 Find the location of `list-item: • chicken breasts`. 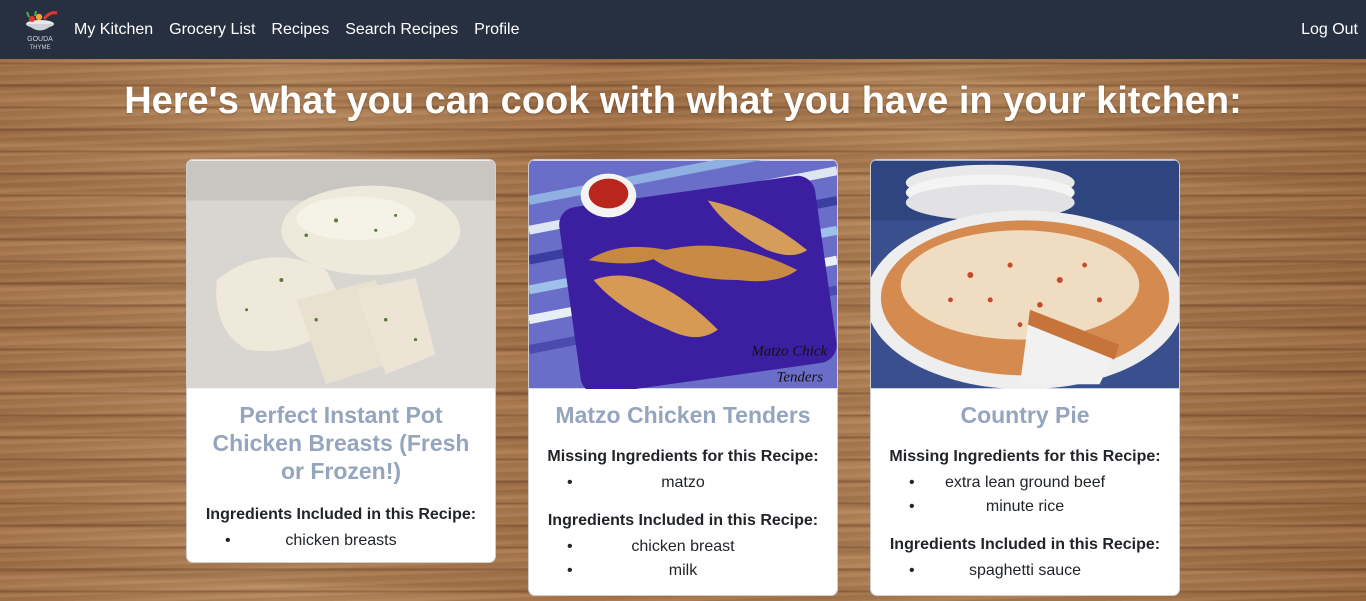

list-item: • chicken breasts is located at coordinates (311, 540).